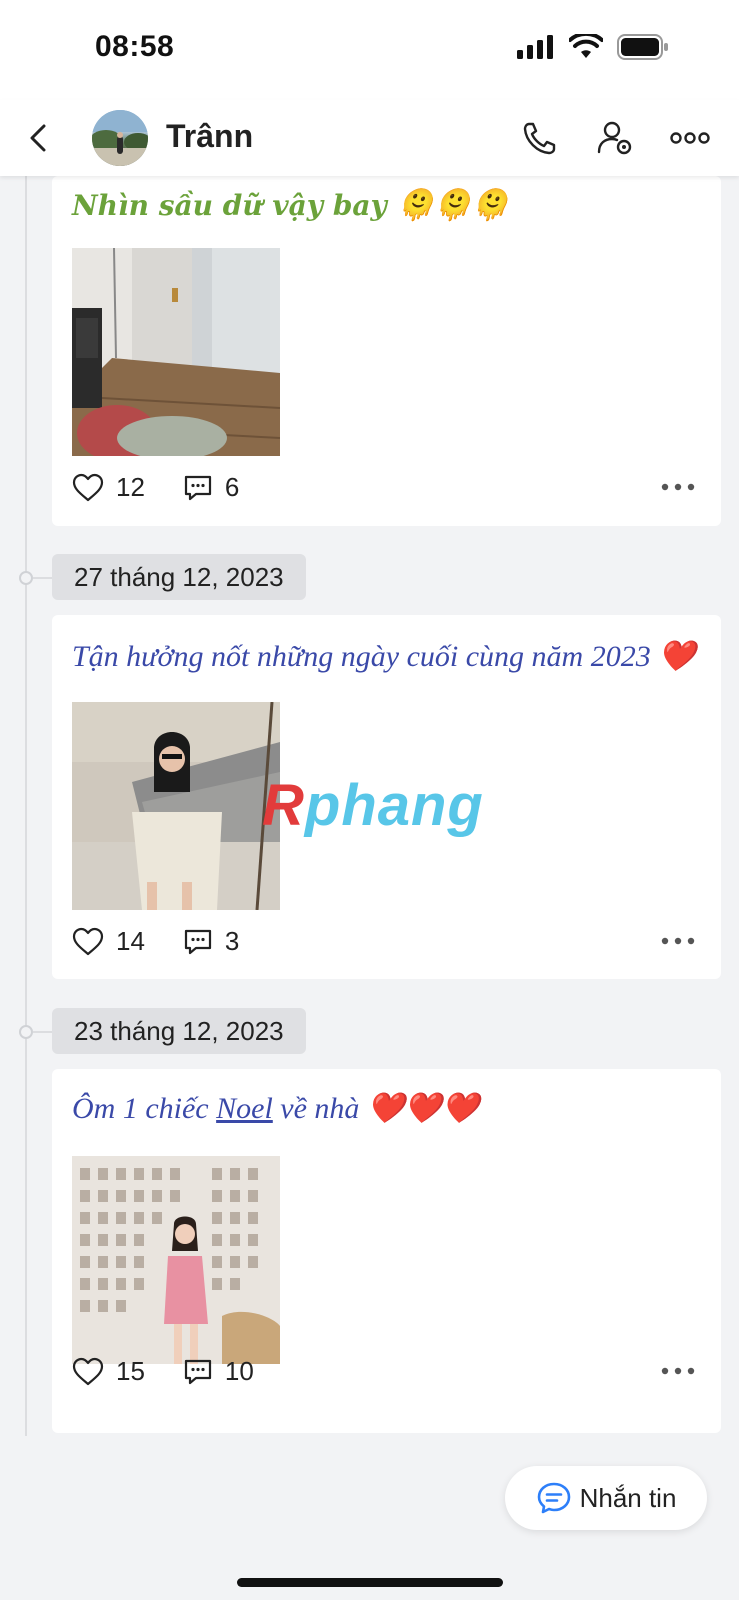 The height and width of the screenshot is (1600, 739). What do you see at coordinates (452, 205) in the screenshot?
I see `post-caption-emoji: 🫠🫠🫠` at bounding box center [452, 205].